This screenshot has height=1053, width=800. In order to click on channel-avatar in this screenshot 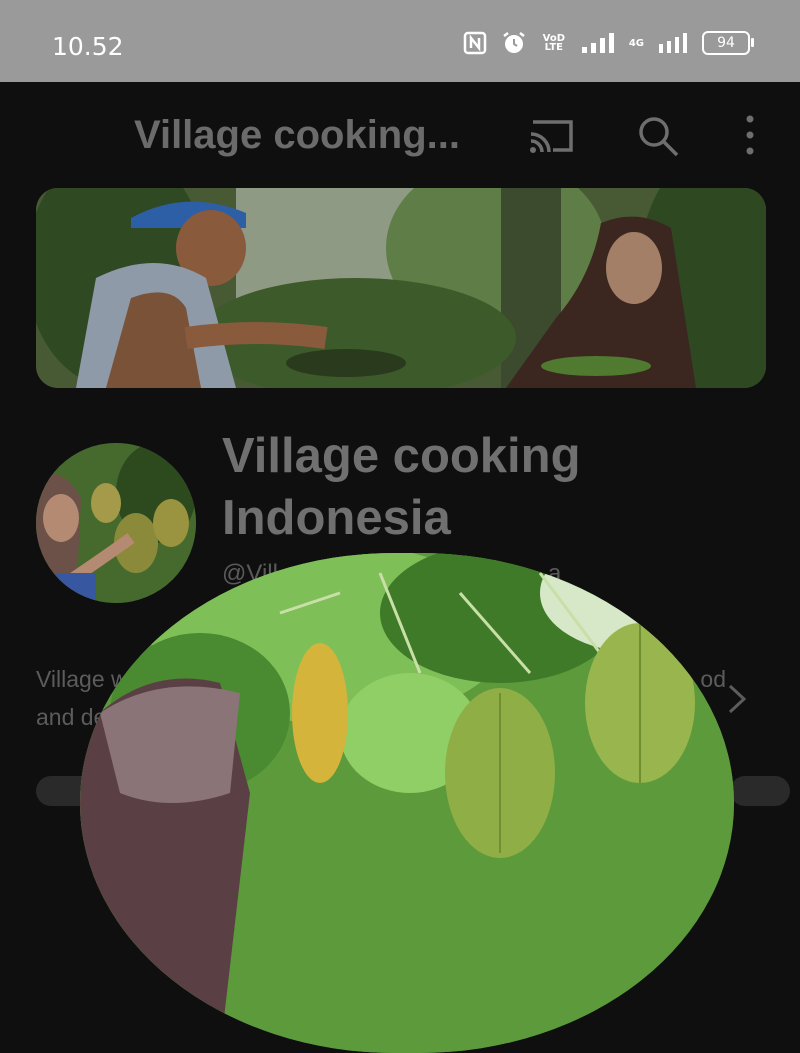, I will do `click(116, 523)`.